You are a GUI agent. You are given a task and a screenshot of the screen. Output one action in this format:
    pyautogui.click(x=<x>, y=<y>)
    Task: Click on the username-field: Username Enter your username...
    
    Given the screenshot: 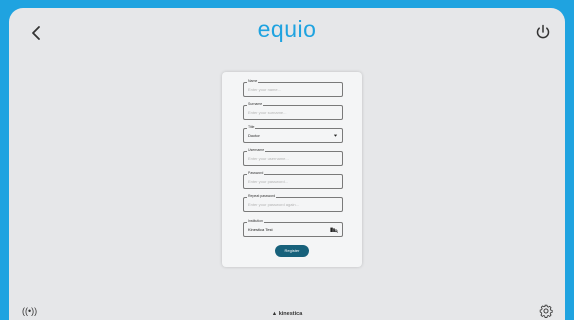 What is the action you would take?
    pyautogui.click(x=293, y=157)
    